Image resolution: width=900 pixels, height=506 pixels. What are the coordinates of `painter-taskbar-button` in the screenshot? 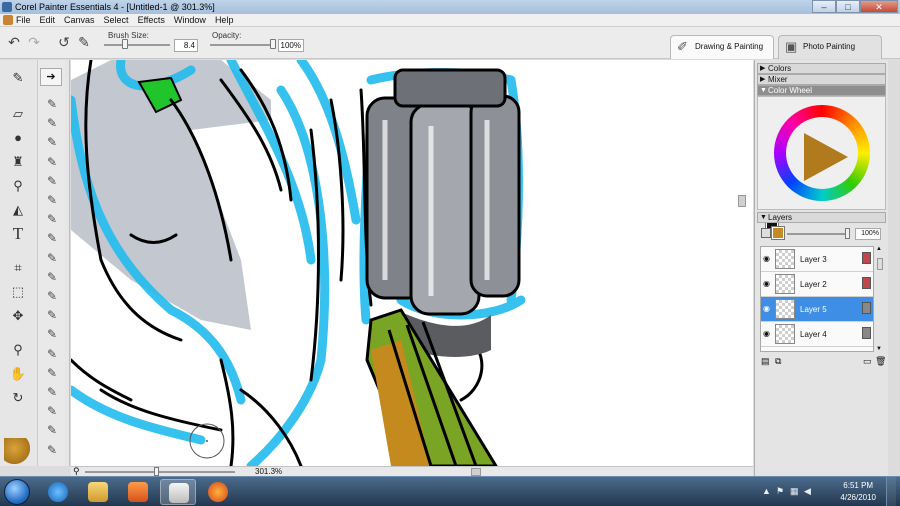 It's located at (178, 492).